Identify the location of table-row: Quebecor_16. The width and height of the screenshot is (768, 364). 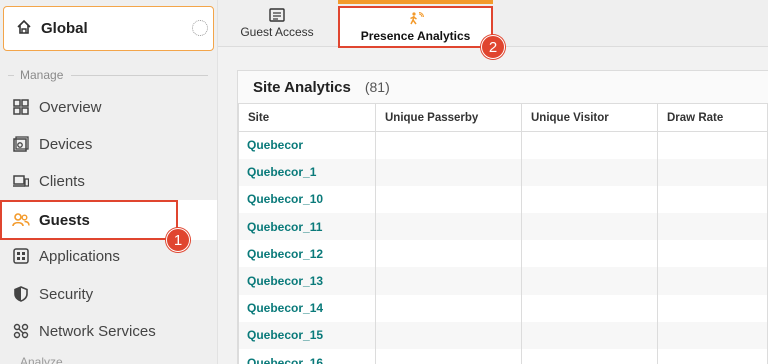
(503, 356).